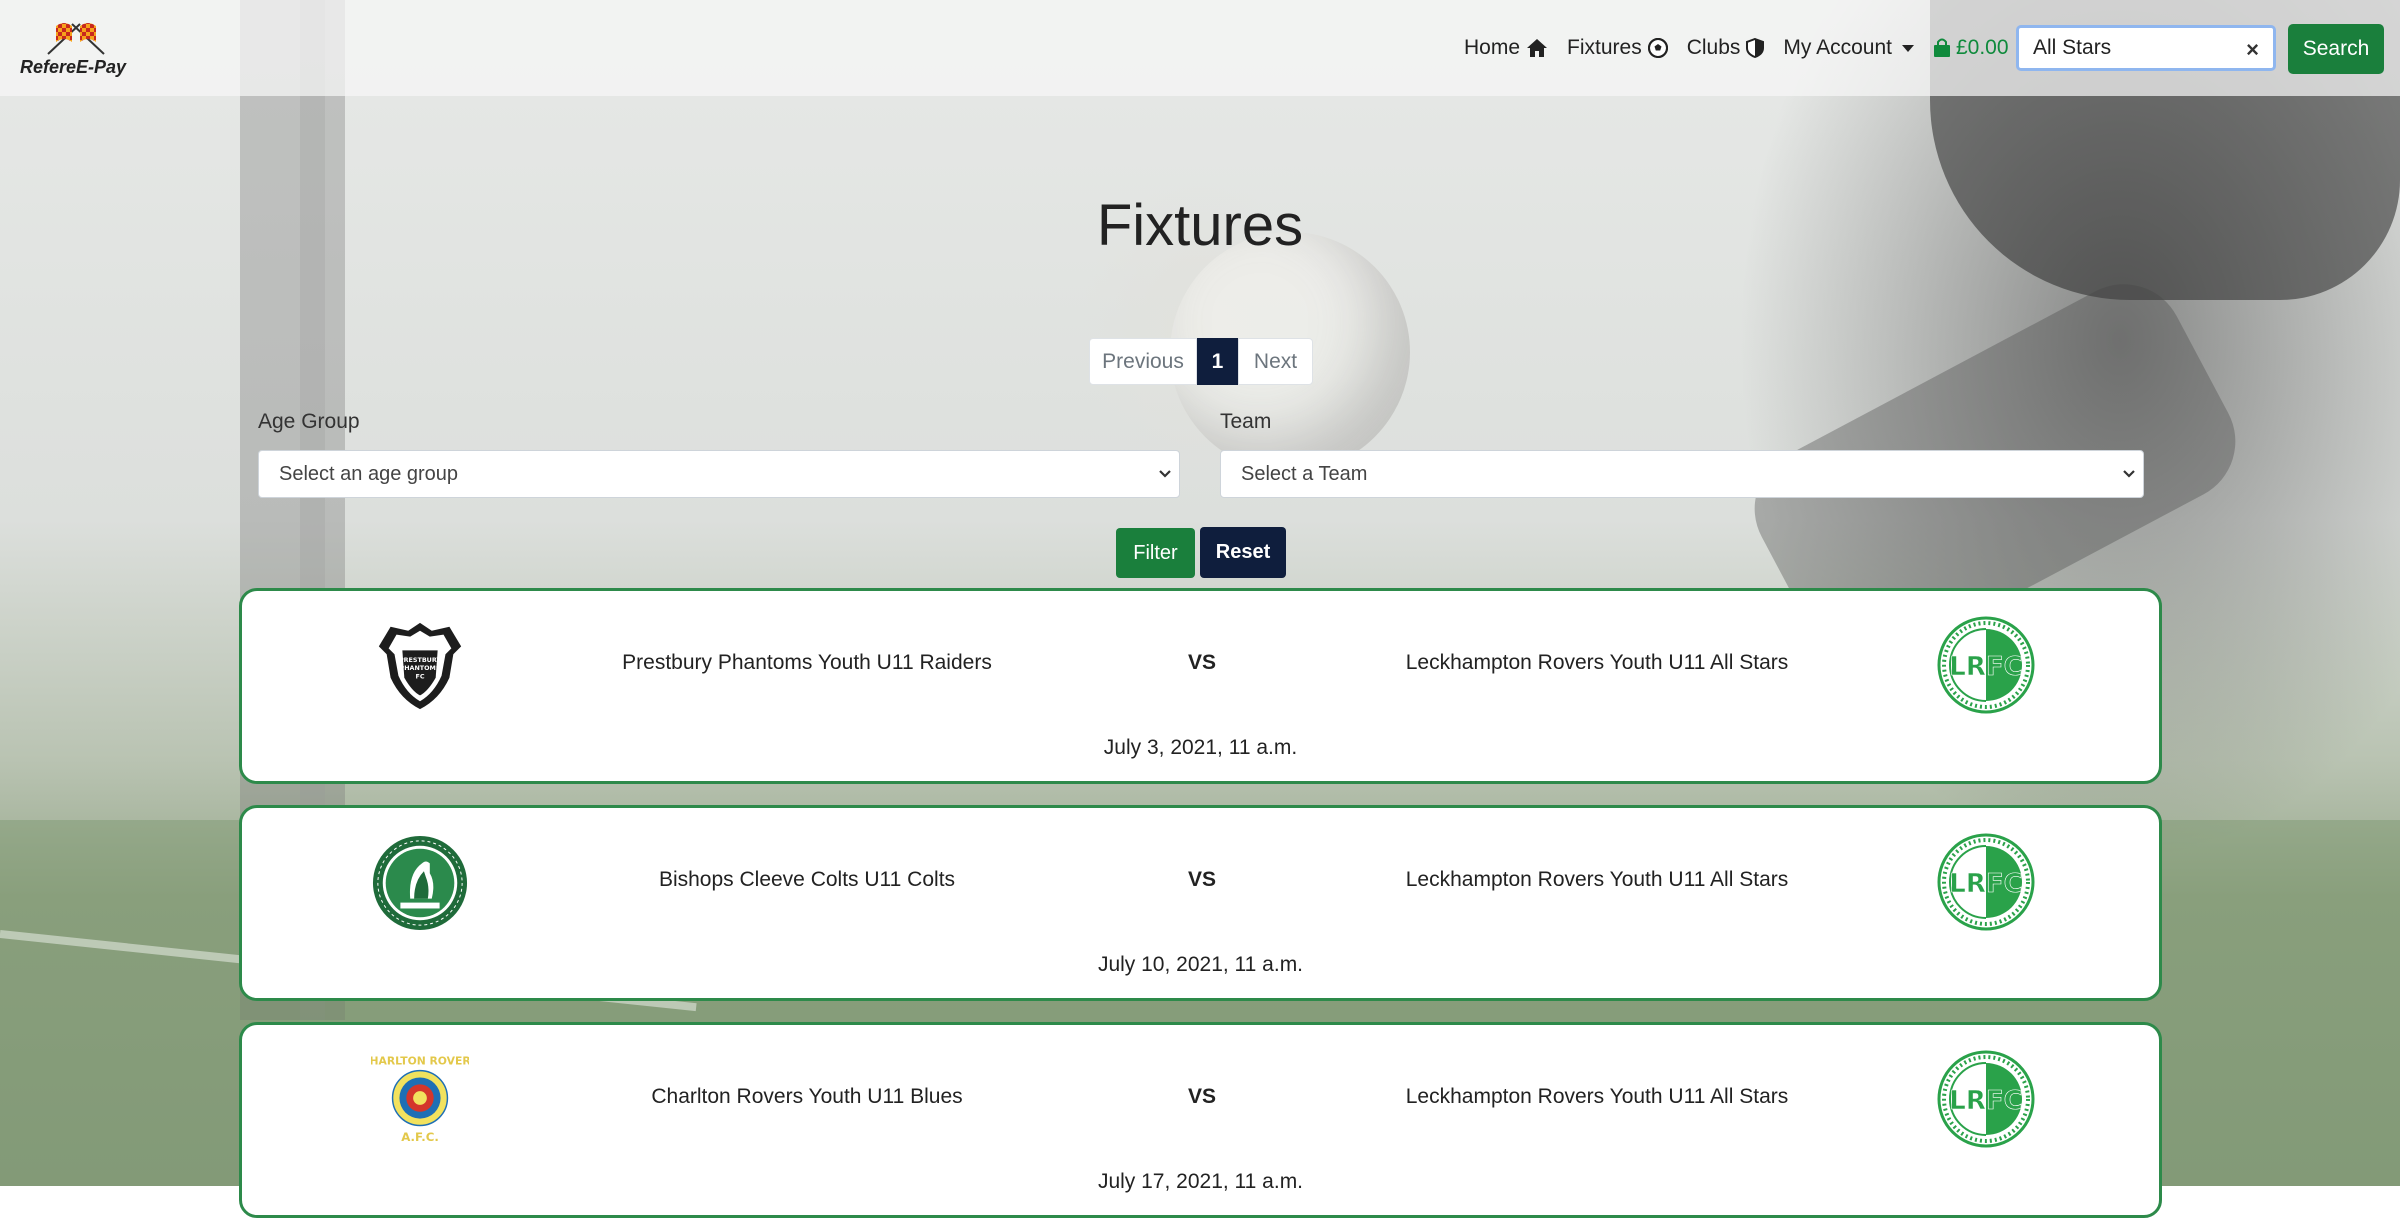 The height and width of the screenshot is (1218, 2400). Describe the element at coordinates (420, 883) in the screenshot. I see `bishops-cleeve-colts-logo` at that location.